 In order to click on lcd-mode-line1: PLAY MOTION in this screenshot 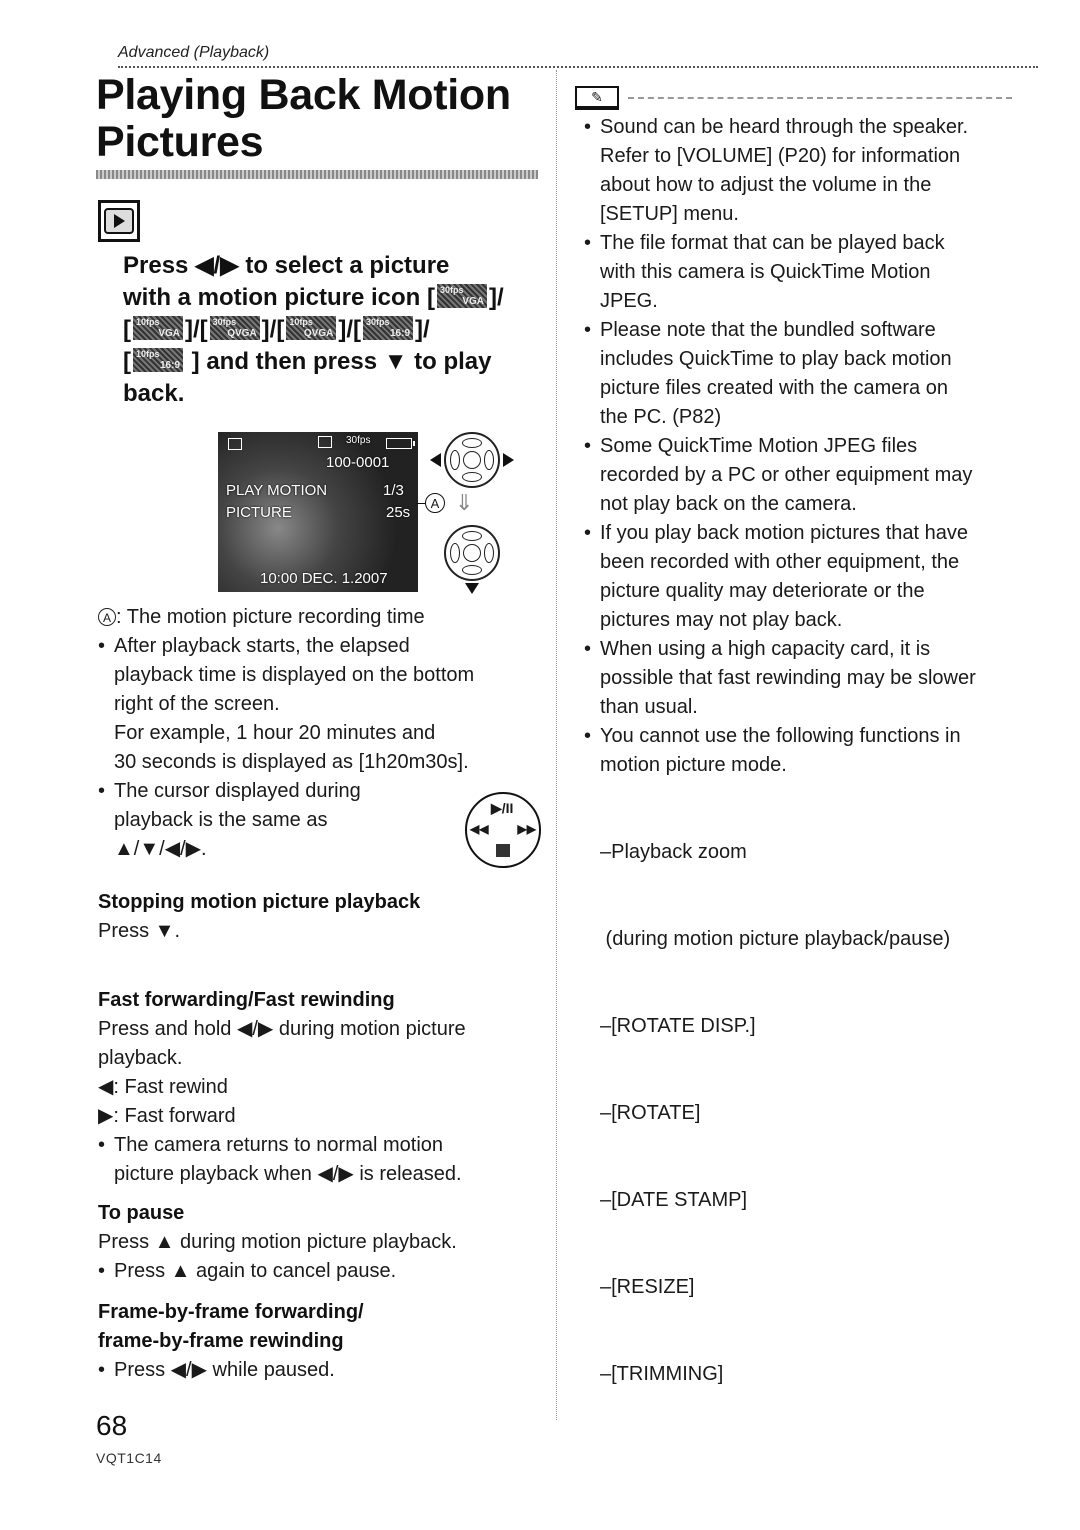, I will do `click(277, 490)`.